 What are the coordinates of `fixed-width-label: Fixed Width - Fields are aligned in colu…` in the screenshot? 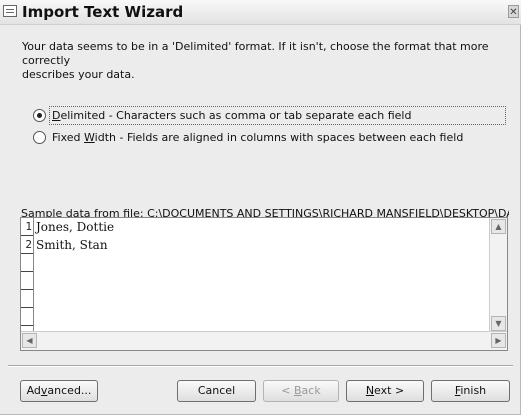 It's located at (257, 137).